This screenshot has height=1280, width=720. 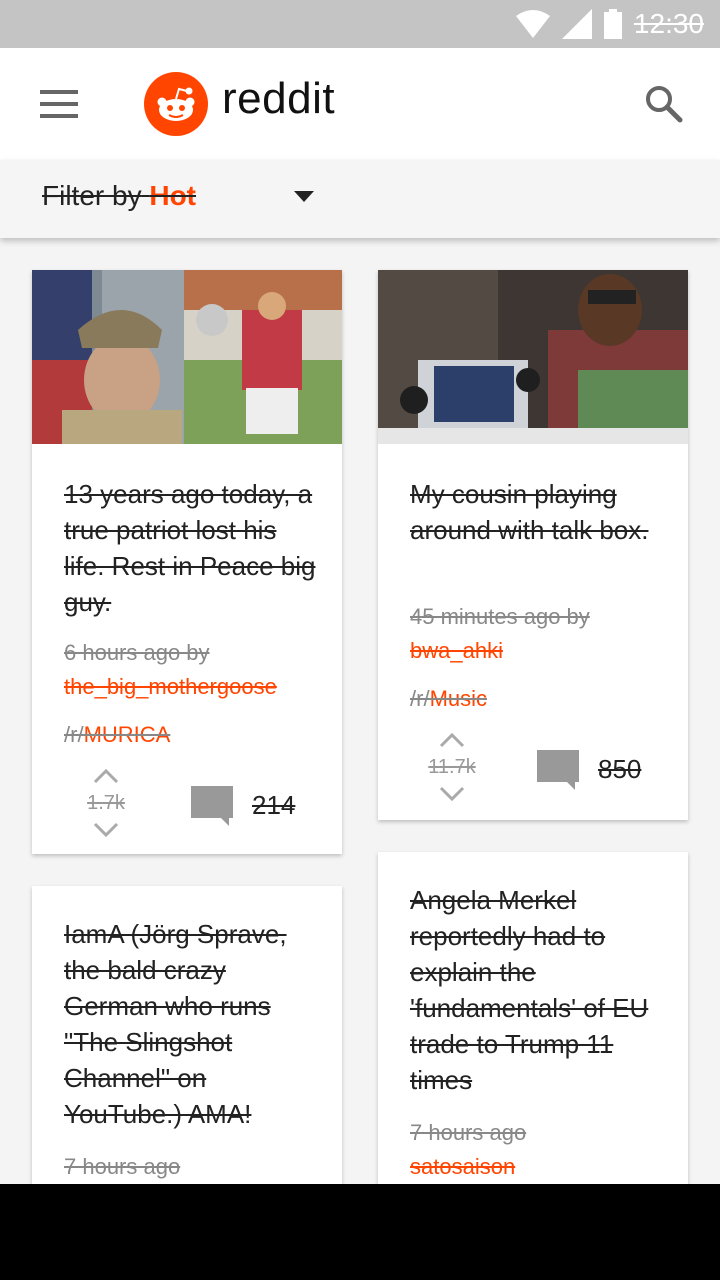 What do you see at coordinates (536, 512) in the screenshot?
I see `post-title: My cousin playing around with talk box.` at bounding box center [536, 512].